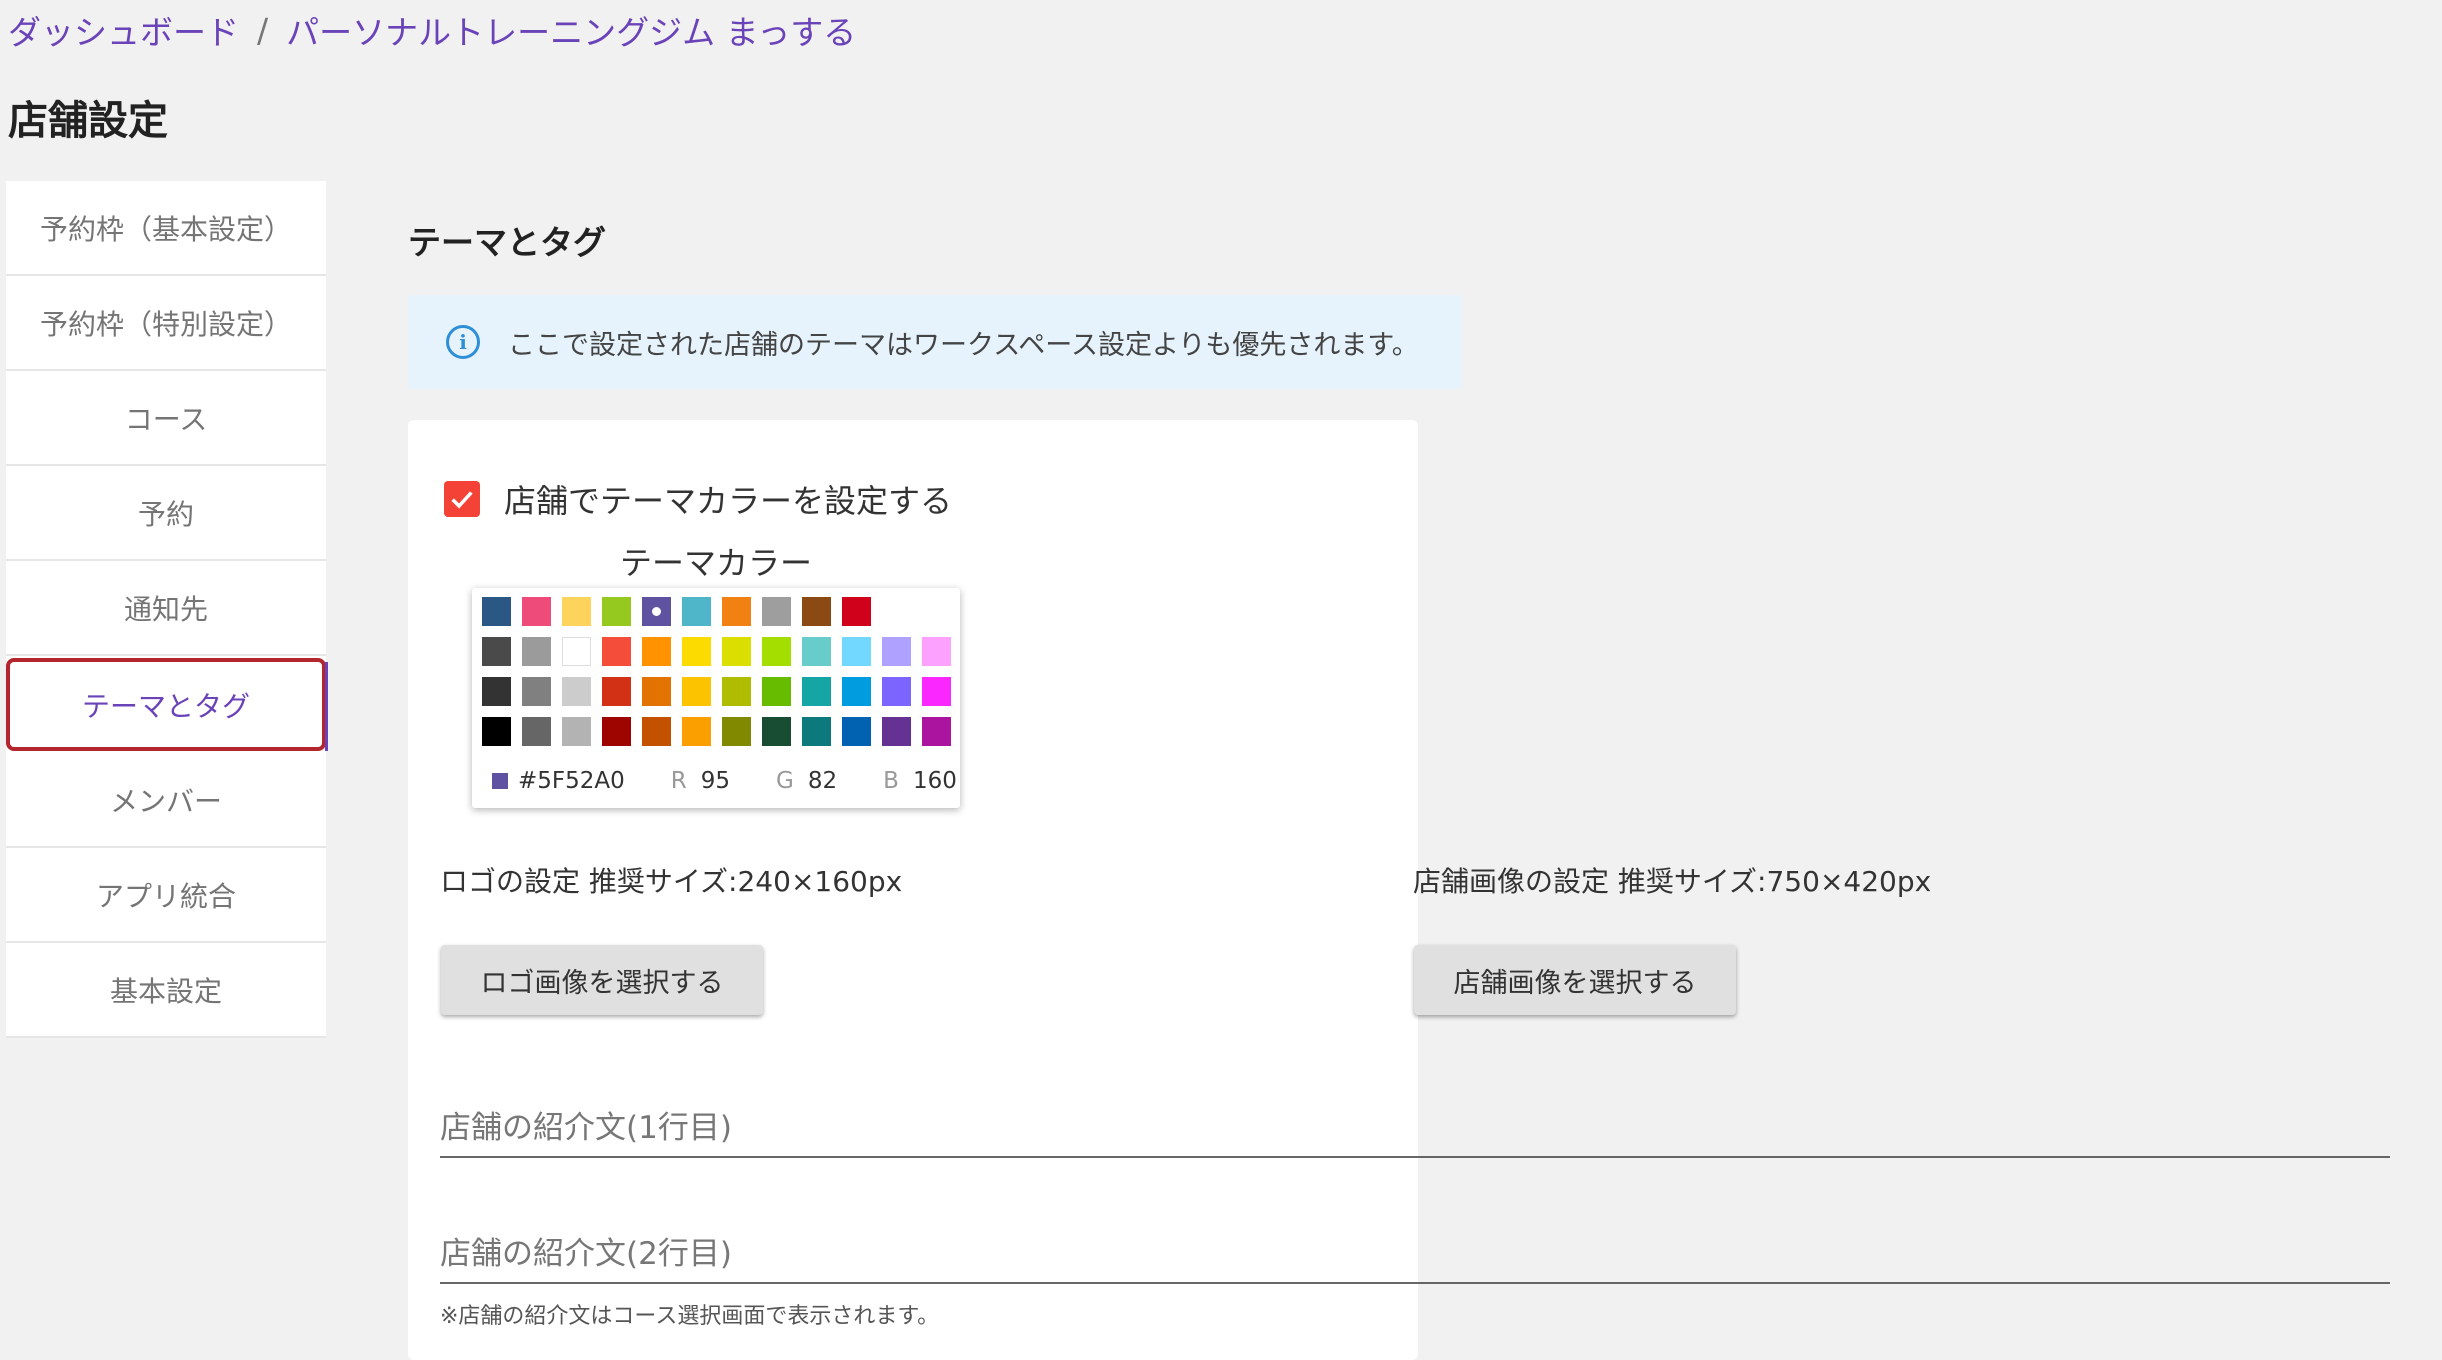 This screenshot has height=1360, width=2442. I want to click on intro-line2-input, so click(1415, 1259).